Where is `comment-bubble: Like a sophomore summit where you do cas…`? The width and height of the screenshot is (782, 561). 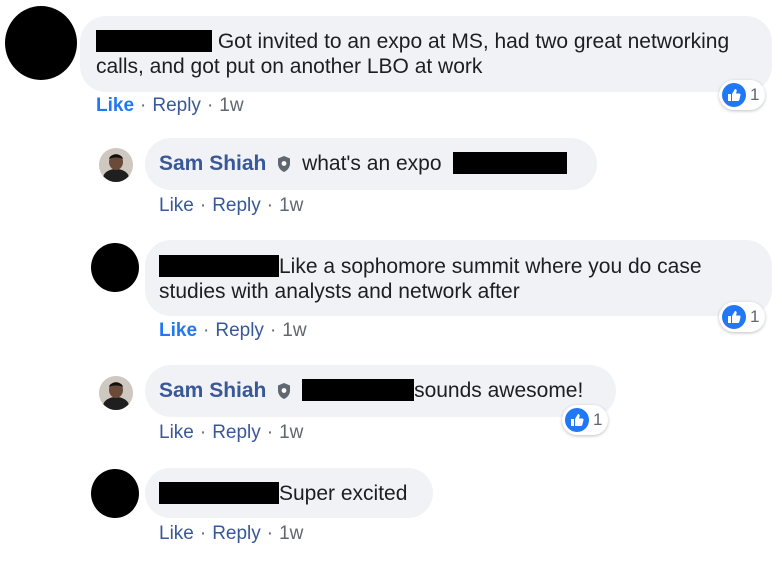
comment-bubble: Like a sophomore summit where you do cas… is located at coordinates (458, 278).